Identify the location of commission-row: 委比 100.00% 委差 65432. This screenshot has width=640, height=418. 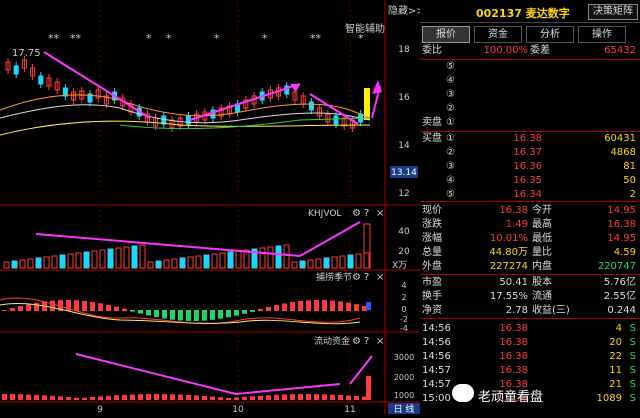
(529, 50).